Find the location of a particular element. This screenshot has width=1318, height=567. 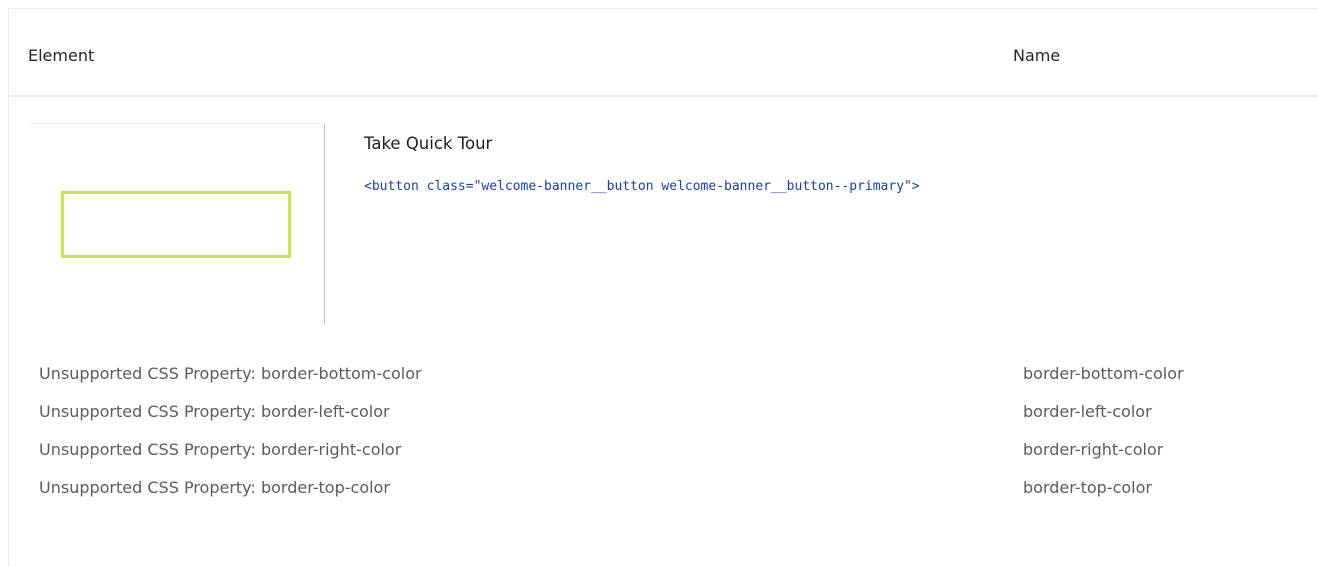

column-header-name: Name is located at coordinates (1037, 55).